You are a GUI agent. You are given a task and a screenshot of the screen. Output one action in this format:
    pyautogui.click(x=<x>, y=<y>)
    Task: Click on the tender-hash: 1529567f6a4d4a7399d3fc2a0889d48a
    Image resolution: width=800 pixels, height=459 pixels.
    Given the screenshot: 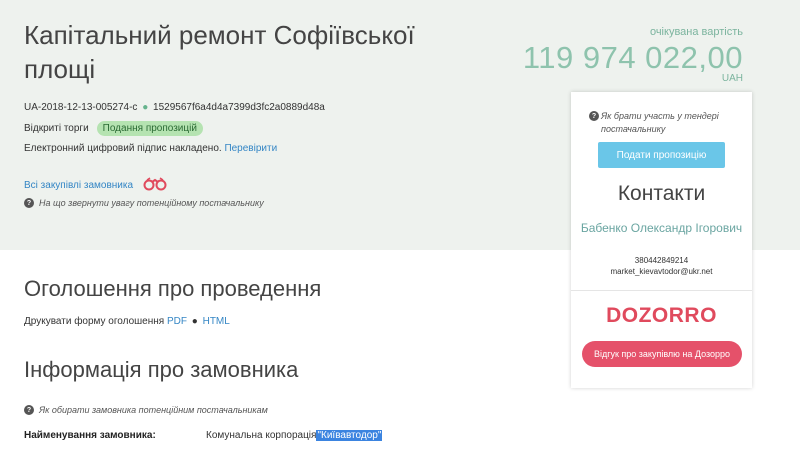 What is the action you would take?
    pyautogui.click(x=239, y=107)
    